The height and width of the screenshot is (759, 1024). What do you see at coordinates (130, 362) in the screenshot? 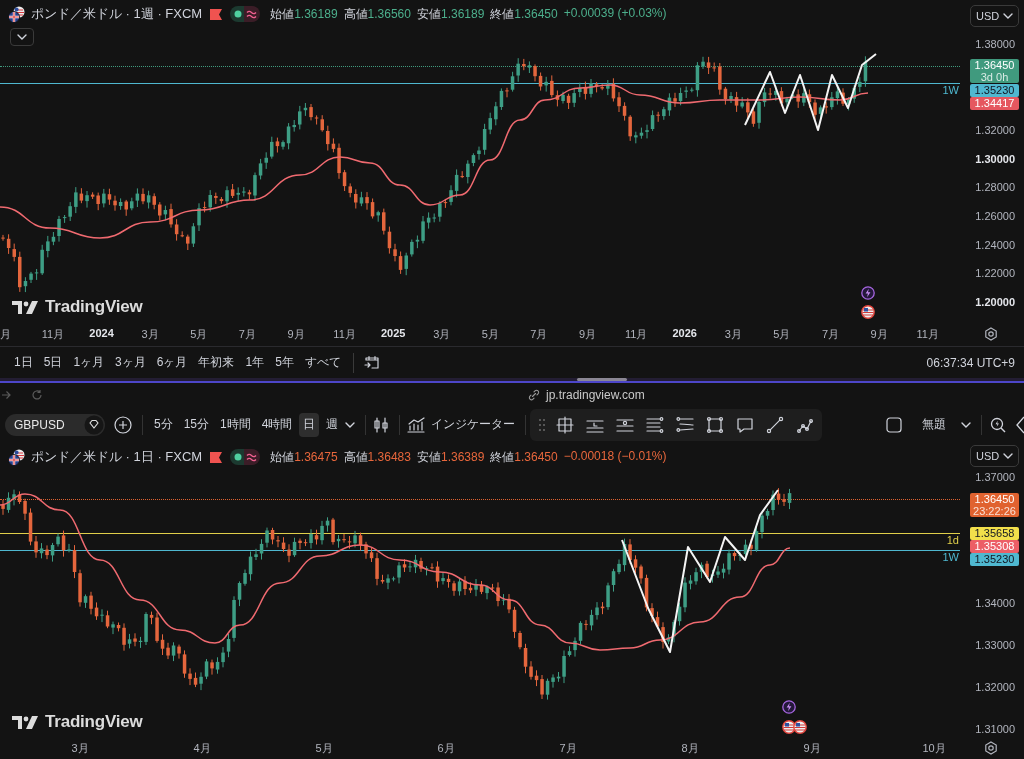
I see `range-button: 3ヶ月` at bounding box center [130, 362].